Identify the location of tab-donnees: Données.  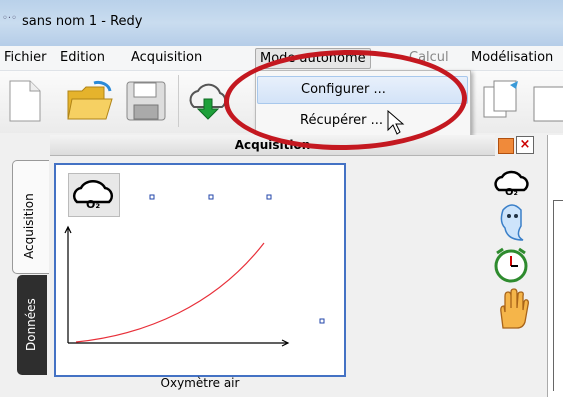
(32, 325).